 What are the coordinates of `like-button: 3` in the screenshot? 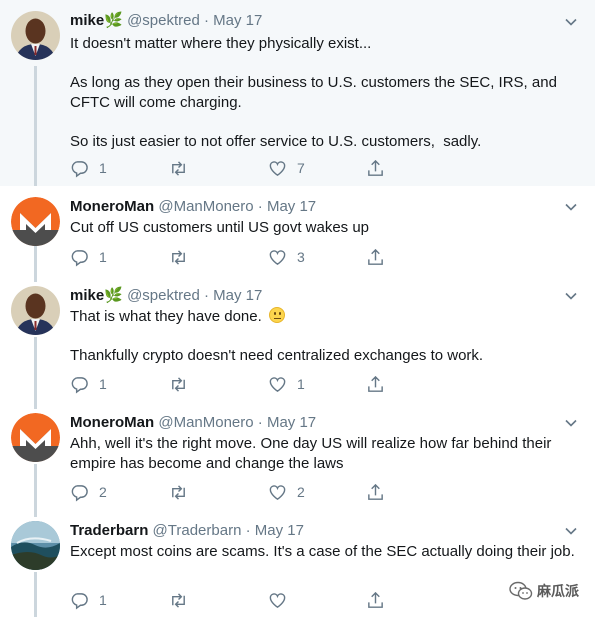 It's located at (286, 257).